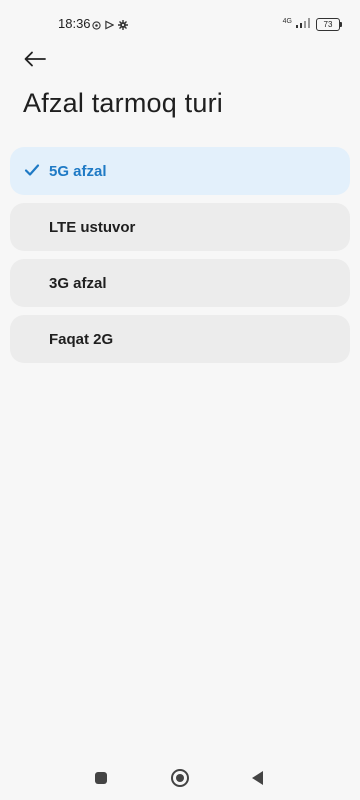 This screenshot has width=360, height=800. Describe the element at coordinates (287, 21) in the screenshot. I see `network-type-label: 4G` at that location.